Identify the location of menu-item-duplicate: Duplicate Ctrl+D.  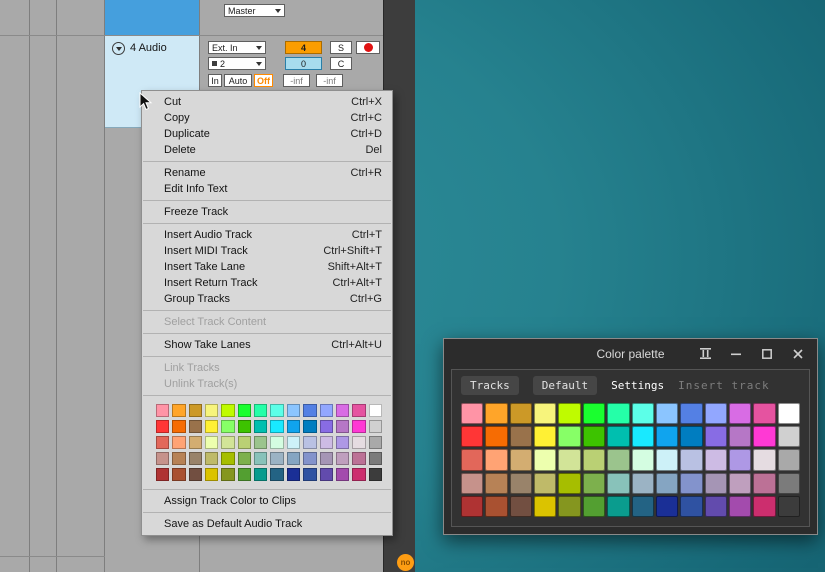
(267, 134).